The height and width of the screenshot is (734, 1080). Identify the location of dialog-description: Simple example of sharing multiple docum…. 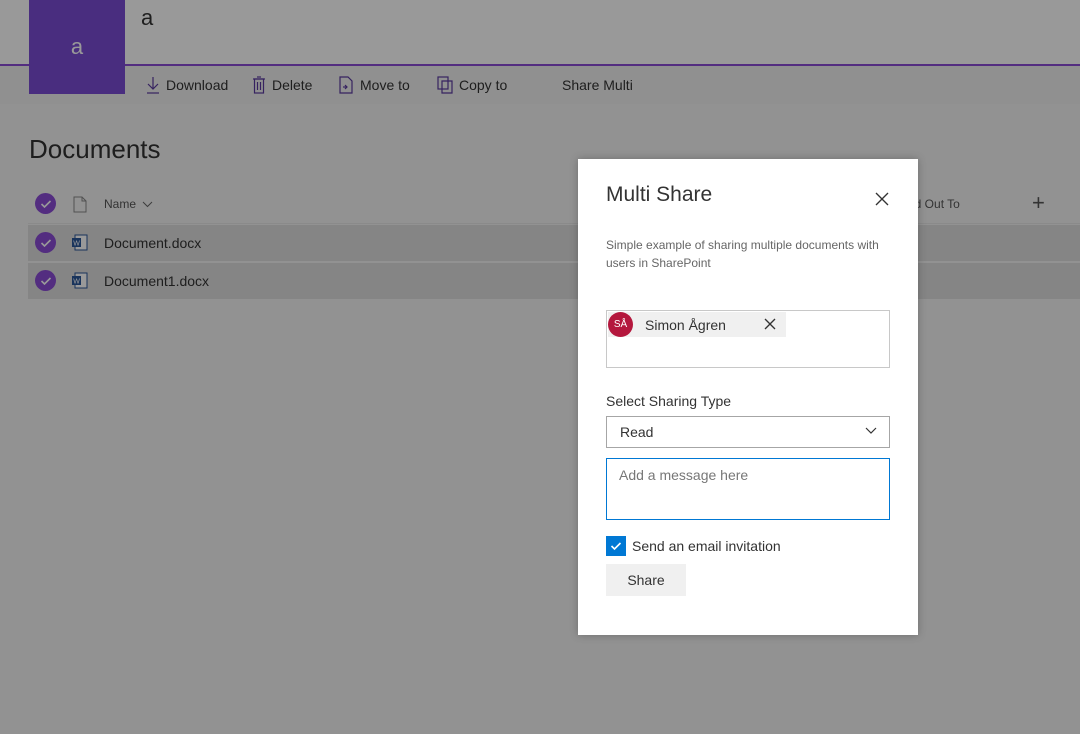
(742, 254).